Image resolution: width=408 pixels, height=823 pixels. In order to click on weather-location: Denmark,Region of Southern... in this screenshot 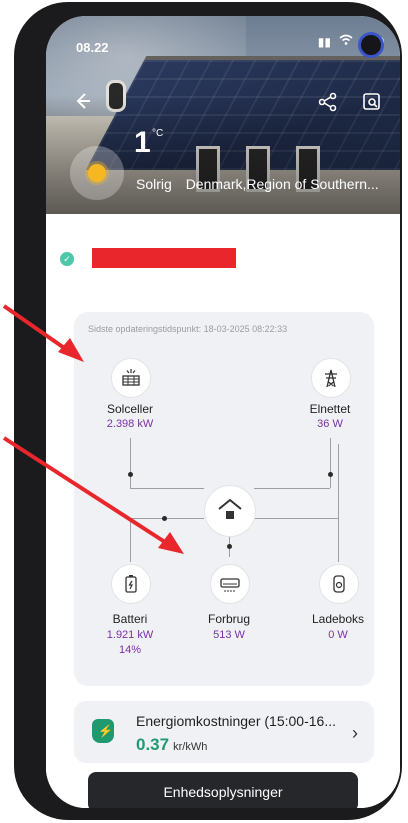, I will do `click(282, 184)`.